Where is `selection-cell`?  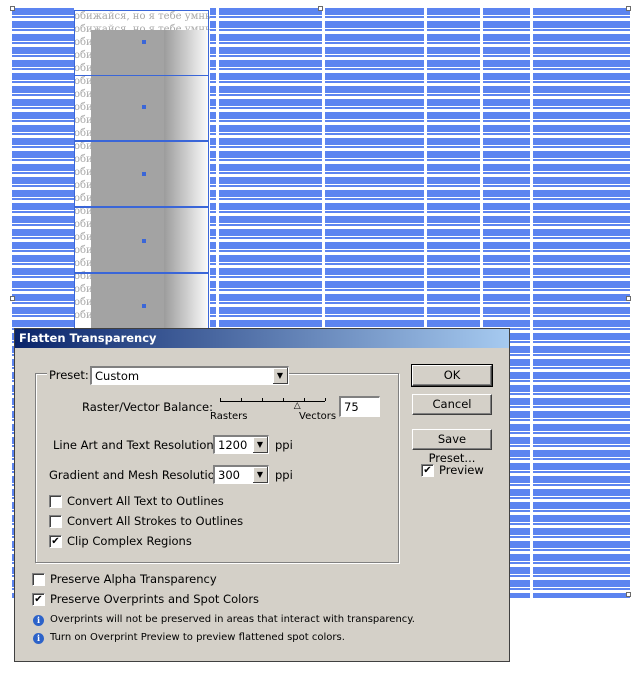 selection-cell is located at coordinates (141, 301).